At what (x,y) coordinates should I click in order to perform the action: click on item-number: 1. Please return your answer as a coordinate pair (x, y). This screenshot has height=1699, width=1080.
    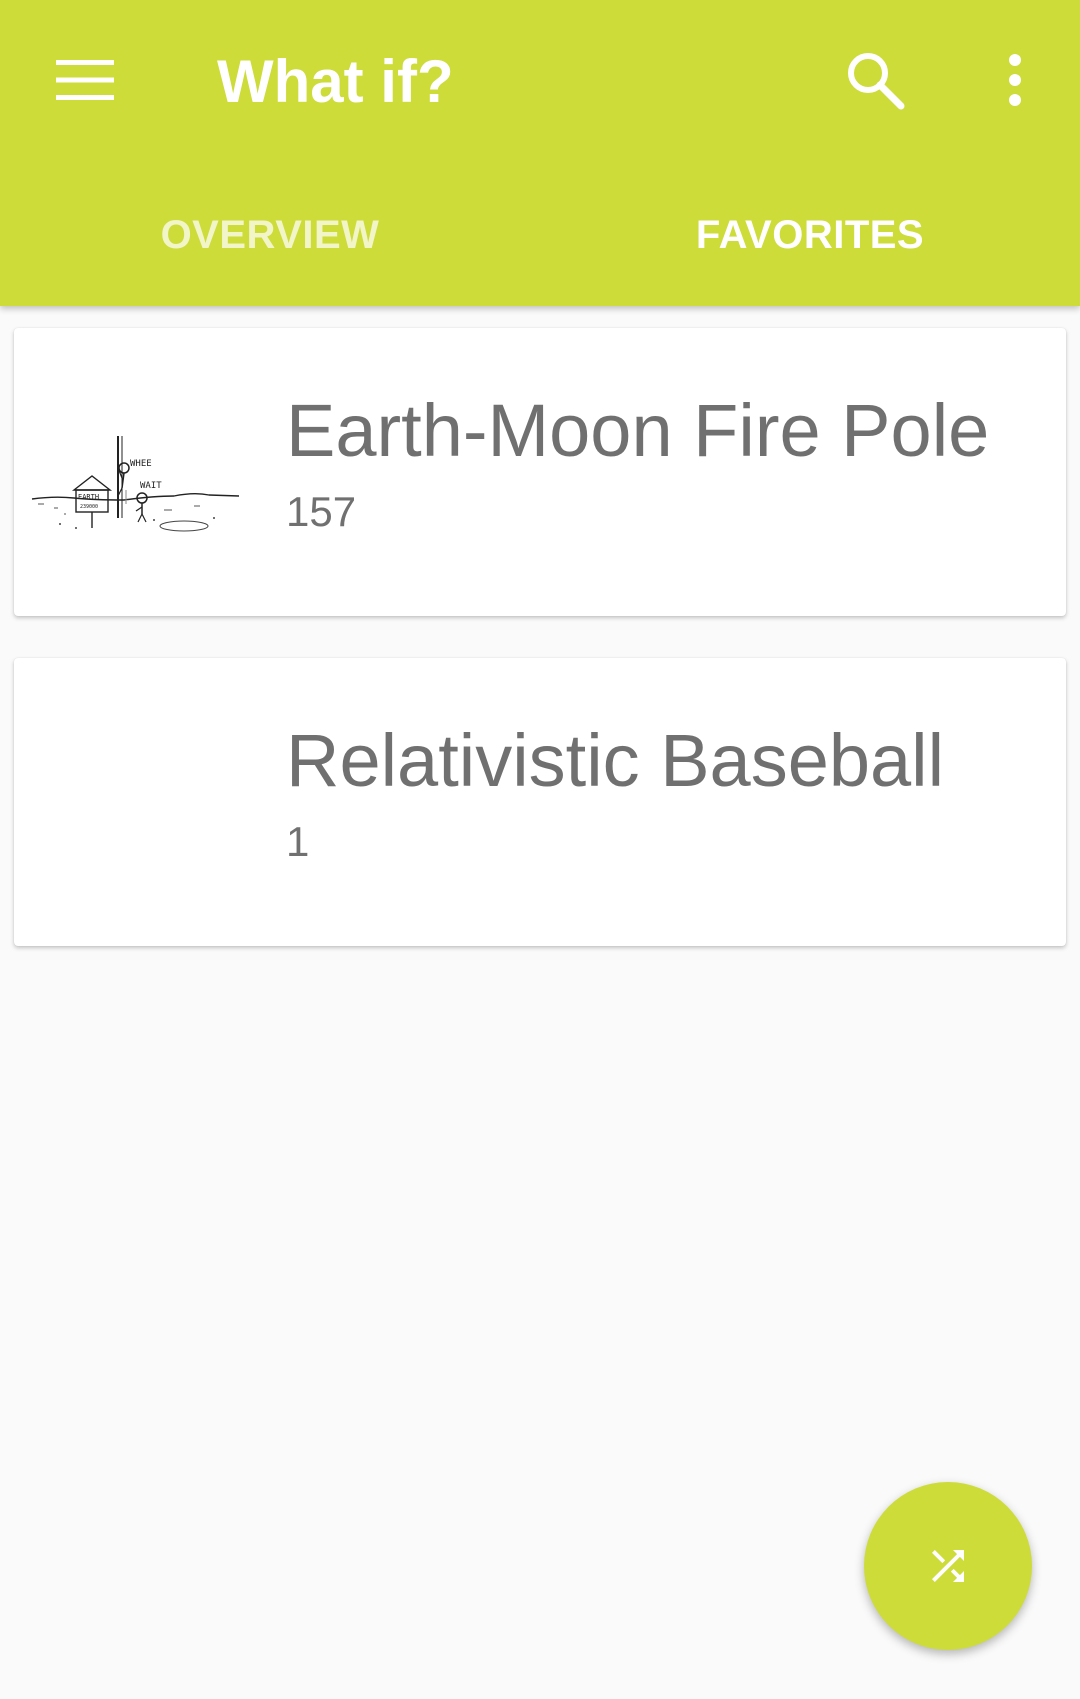
    Looking at the image, I should click on (298, 841).